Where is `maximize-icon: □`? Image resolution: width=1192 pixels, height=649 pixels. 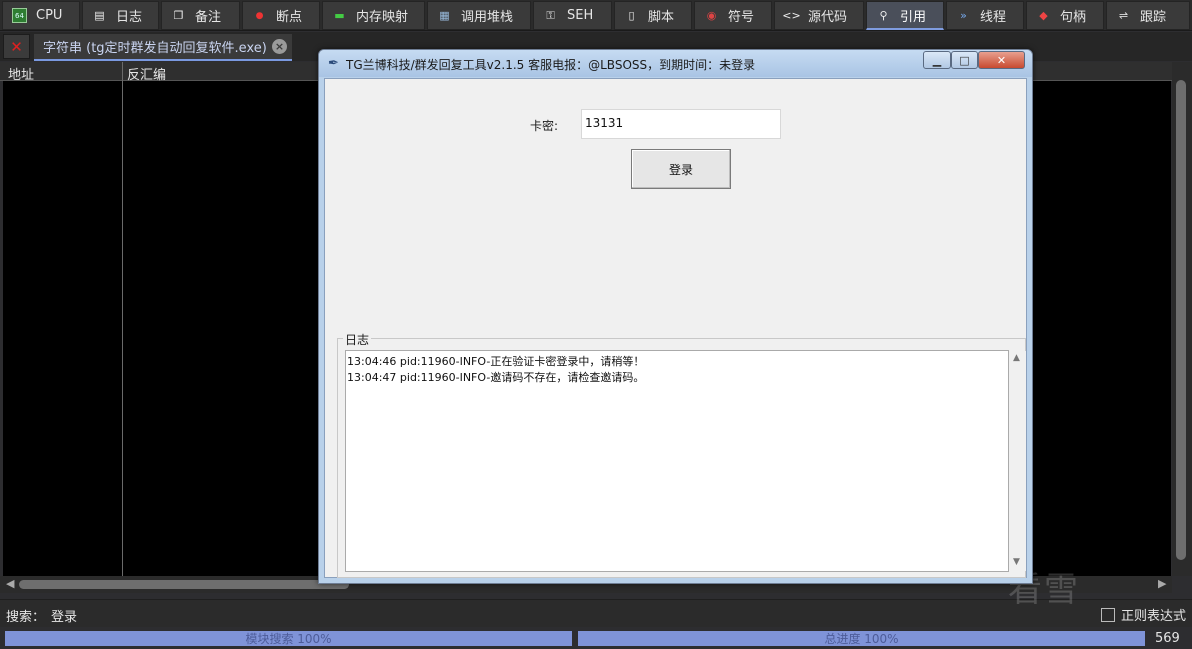
maximize-icon: □ is located at coordinates (964, 60).